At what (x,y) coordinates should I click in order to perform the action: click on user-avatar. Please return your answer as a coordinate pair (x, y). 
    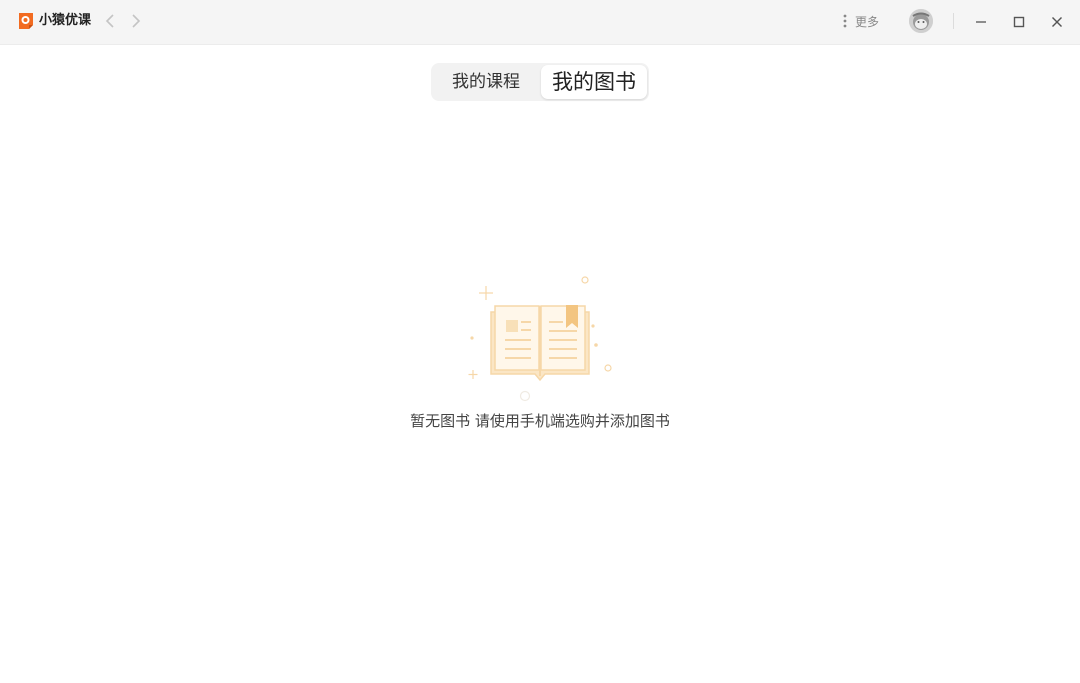
    Looking at the image, I should click on (921, 21).